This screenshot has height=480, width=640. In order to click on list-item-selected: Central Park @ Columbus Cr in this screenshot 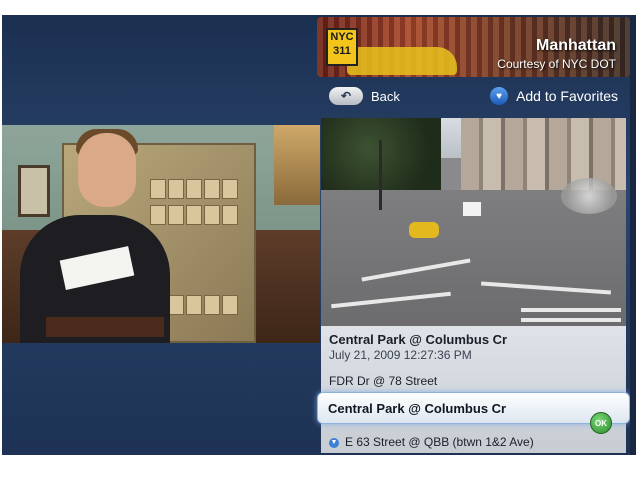, I will do `click(473, 408)`.